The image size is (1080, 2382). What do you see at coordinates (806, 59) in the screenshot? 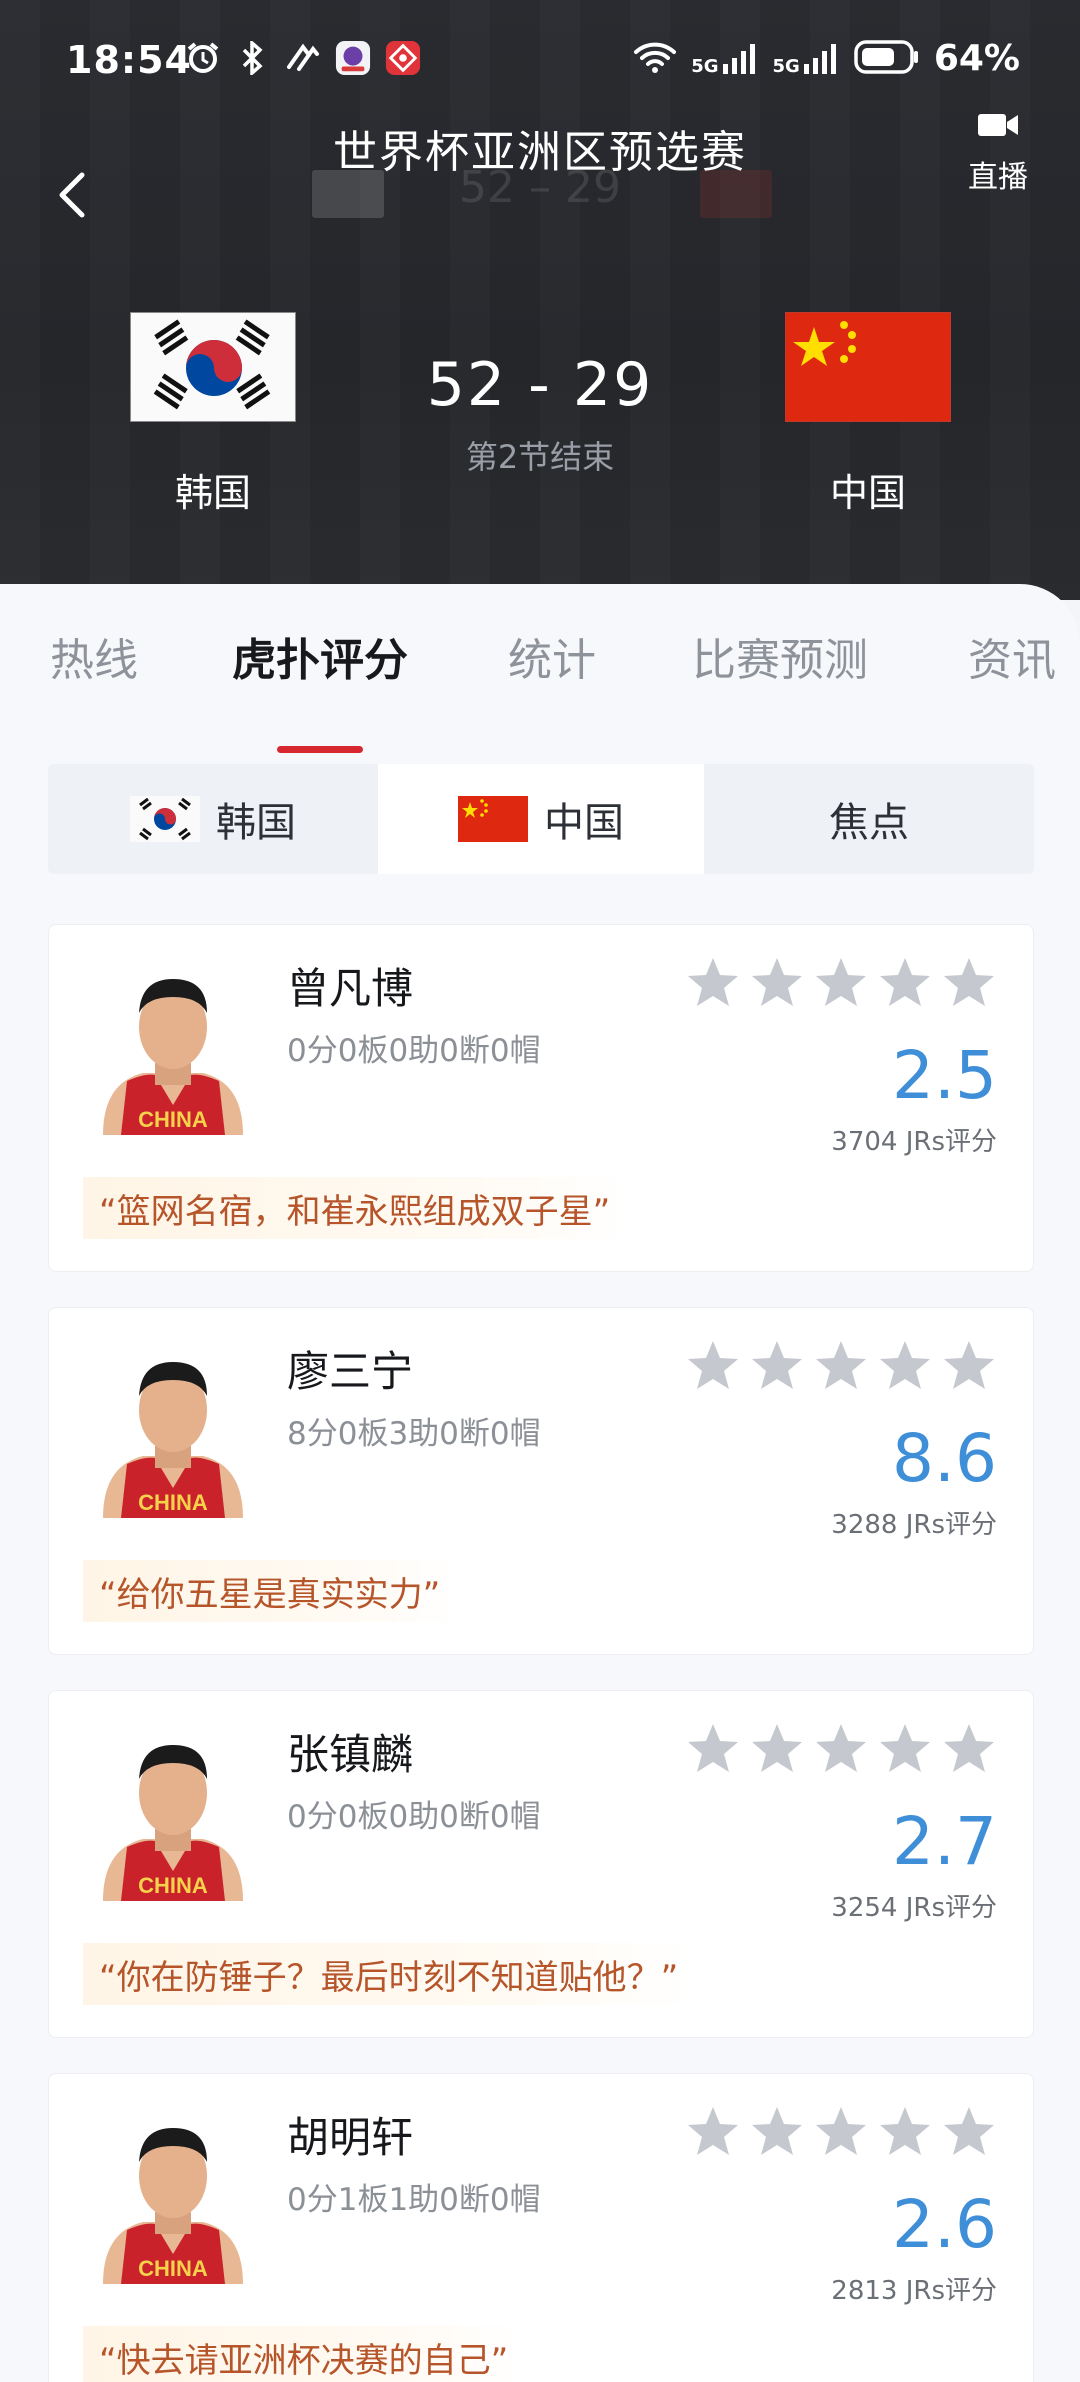
I see `signal-icon-2: 5G` at bounding box center [806, 59].